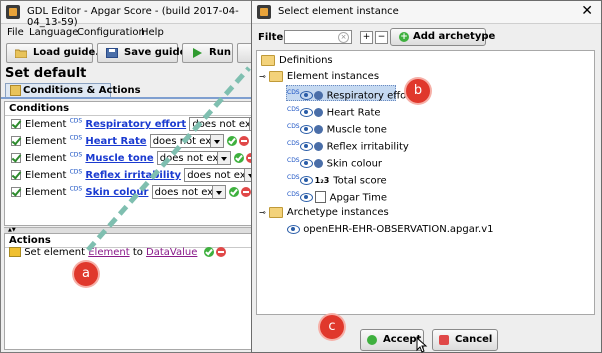 The image size is (602, 353). What do you see at coordinates (372, 340) in the screenshot?
I see `check-icon` at bounding box center [372, 340].